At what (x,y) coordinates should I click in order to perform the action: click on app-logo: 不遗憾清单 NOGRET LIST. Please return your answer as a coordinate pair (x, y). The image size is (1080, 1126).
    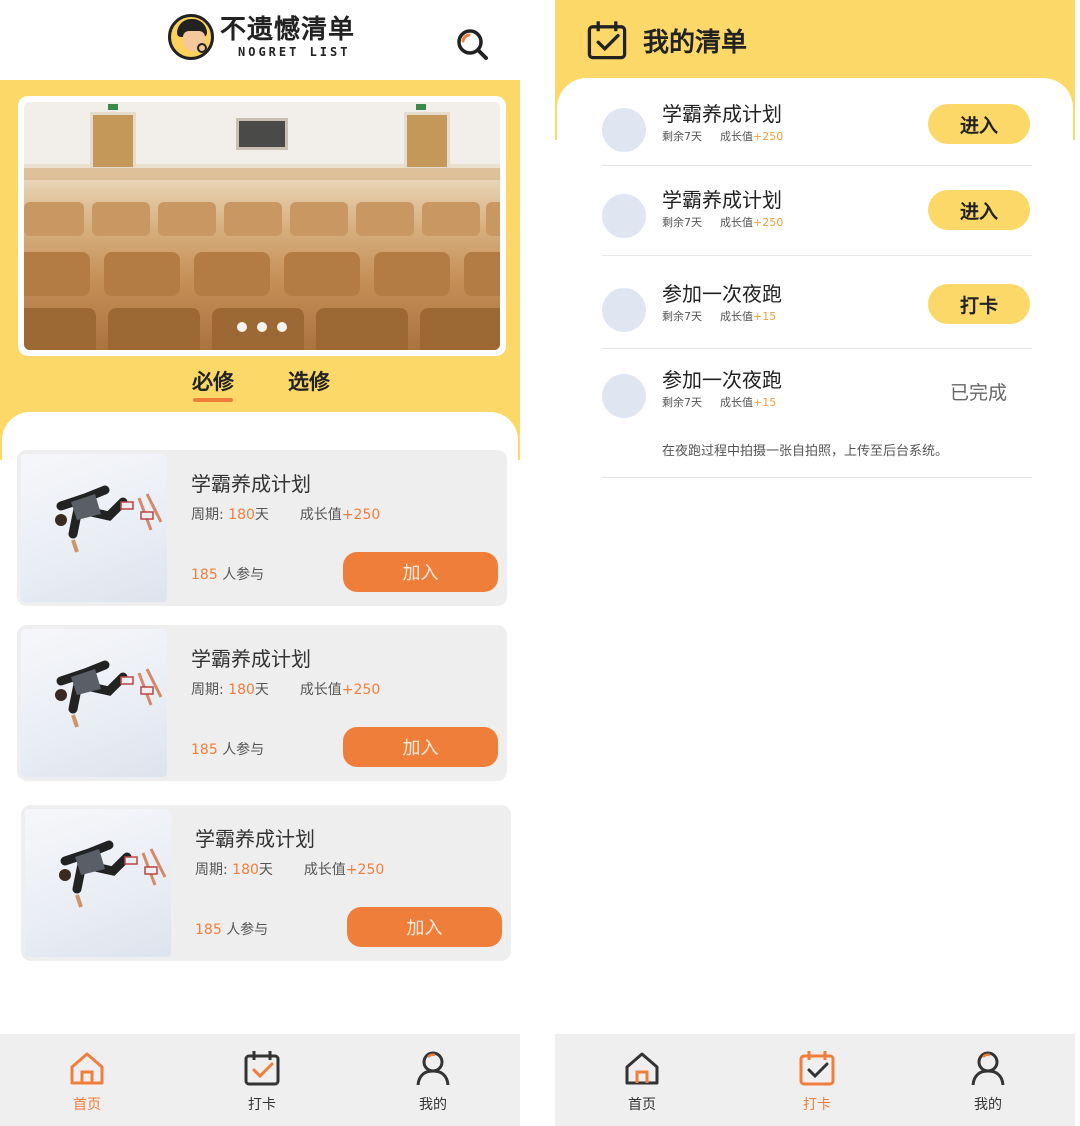
    Looking at the image, I should click on (261, 37).